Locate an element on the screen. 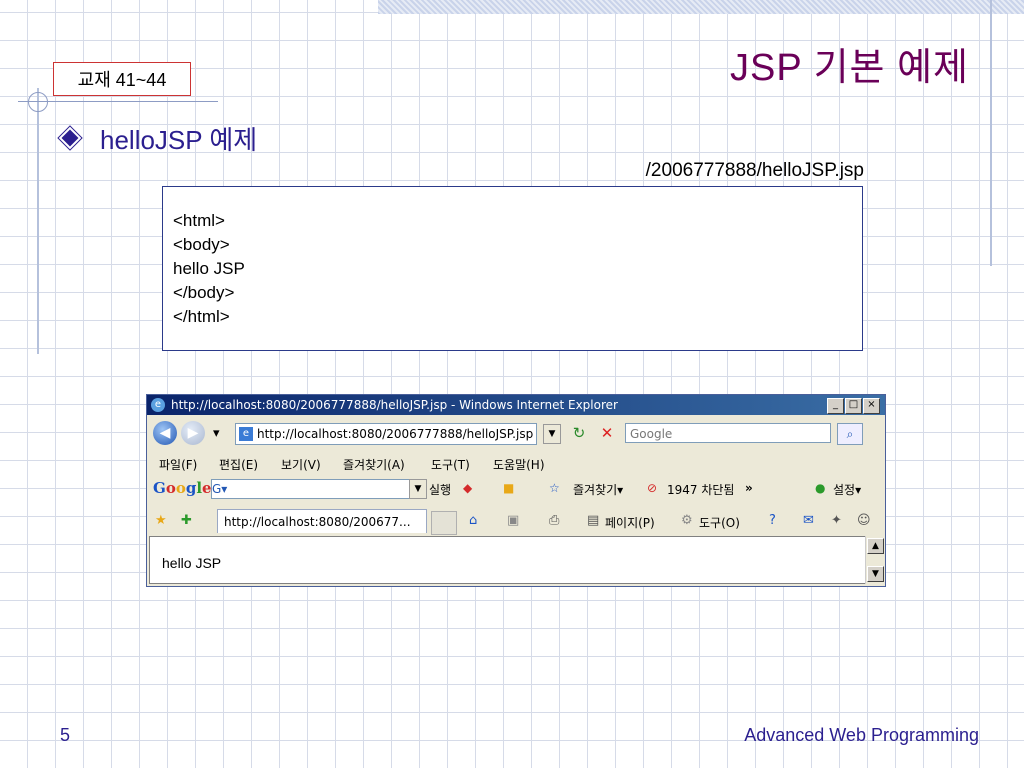  footer-course: Advanced Web Programming is located at coordinates (861, 735).